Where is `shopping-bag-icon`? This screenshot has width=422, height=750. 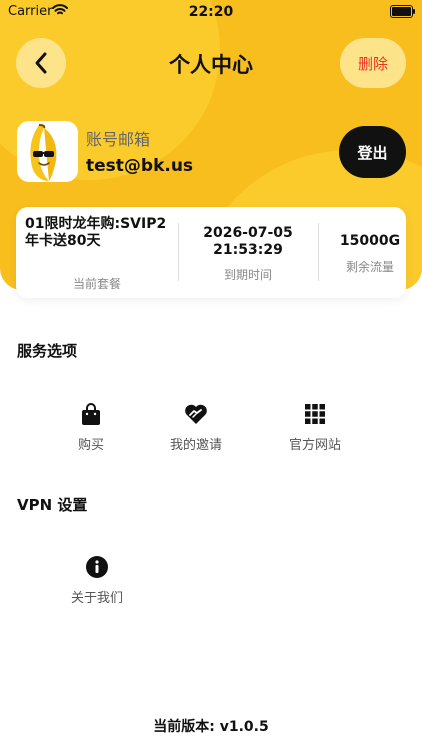 shopping-bag-icon is located at coordinates (91, 414).